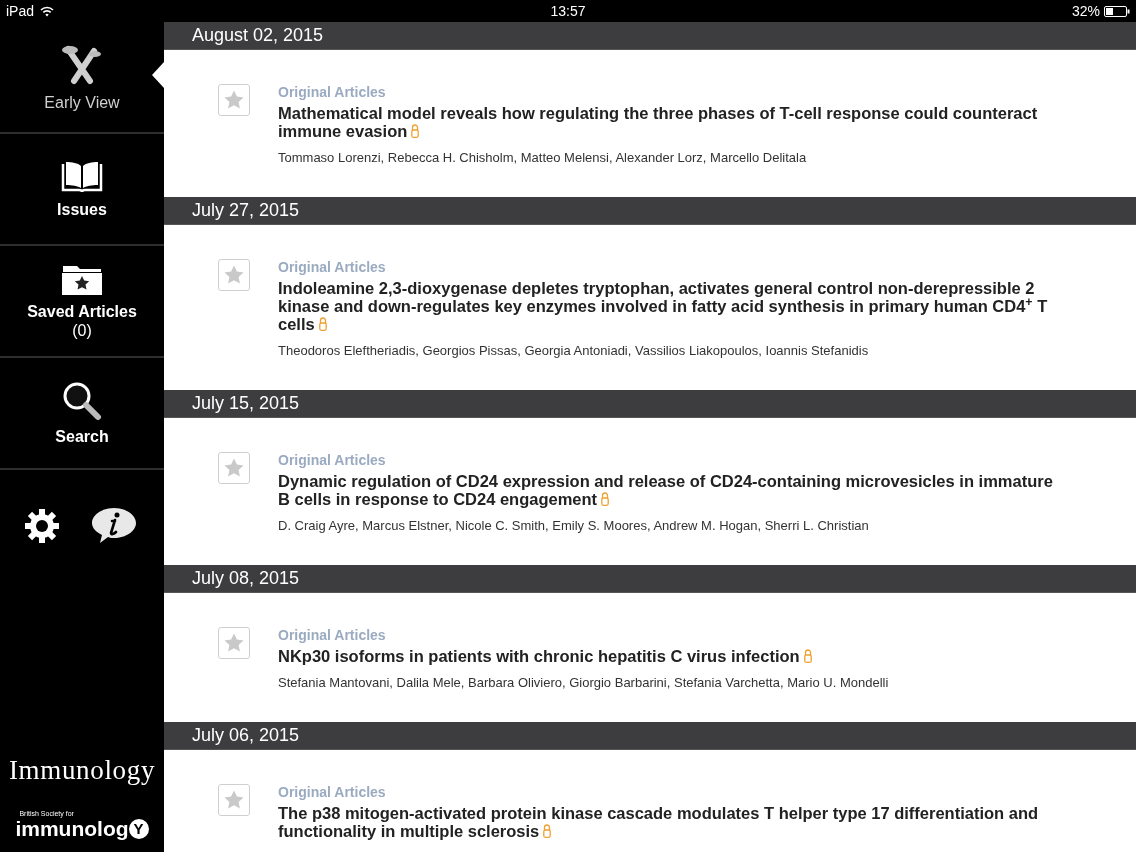 The image size is (1136, 852). I want to click on date-header: July 27, 2015, so click(246, 210).